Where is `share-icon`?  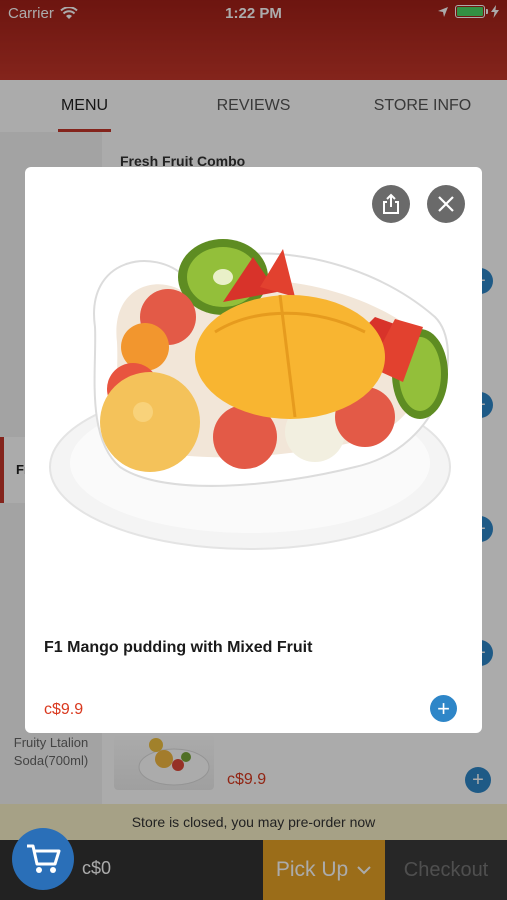 share-icon is located at coordinates (391, 203).